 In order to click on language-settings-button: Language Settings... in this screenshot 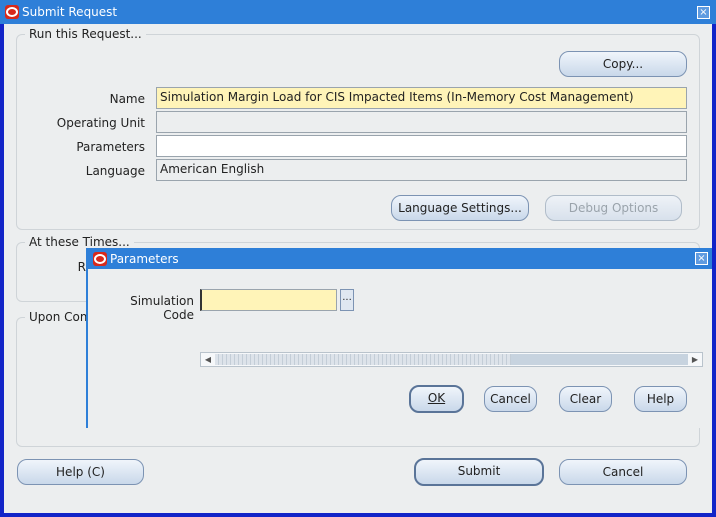, I will do `click(460, 208)`.